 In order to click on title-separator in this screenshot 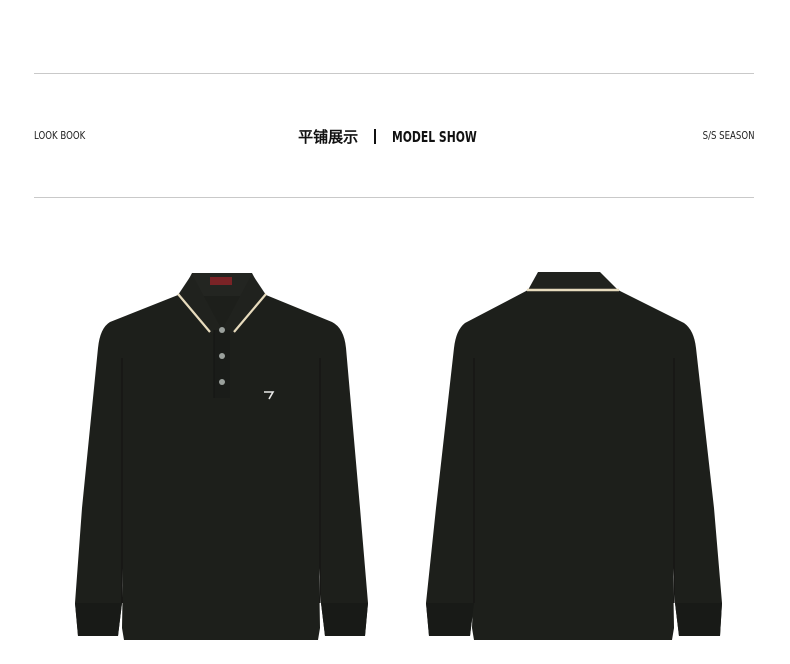, I will do `click(375, 136)`.